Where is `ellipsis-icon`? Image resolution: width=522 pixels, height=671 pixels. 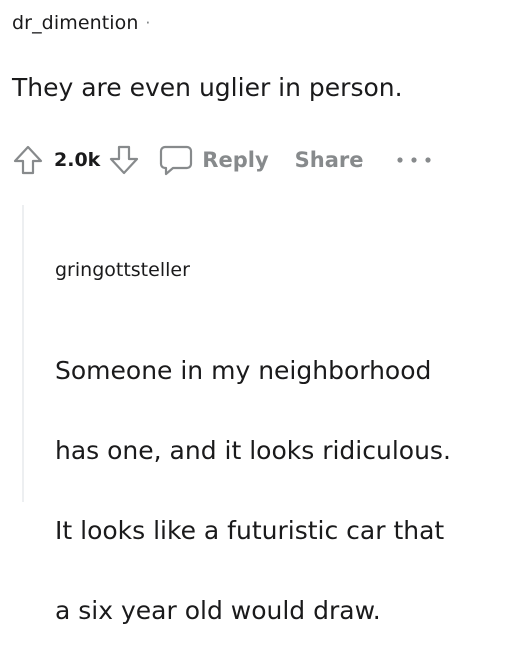 ellipsis-icon is located at coordinates (414, 160).